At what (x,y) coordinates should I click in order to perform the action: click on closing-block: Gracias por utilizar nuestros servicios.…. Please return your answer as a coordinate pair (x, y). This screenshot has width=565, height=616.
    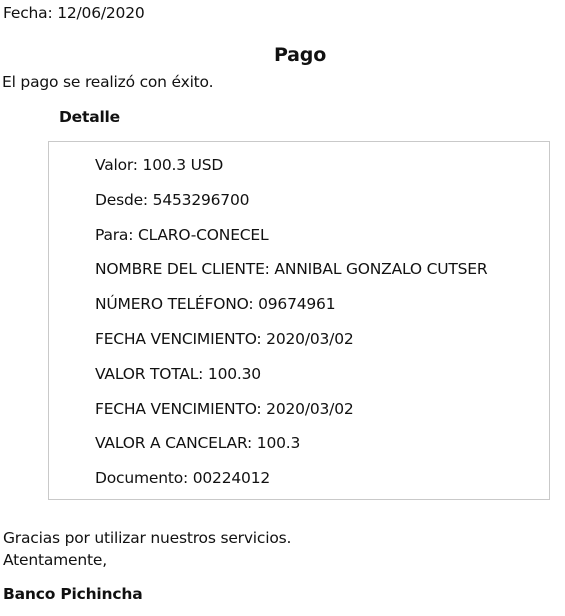
    Looking at the image, I should click on (147, 549).